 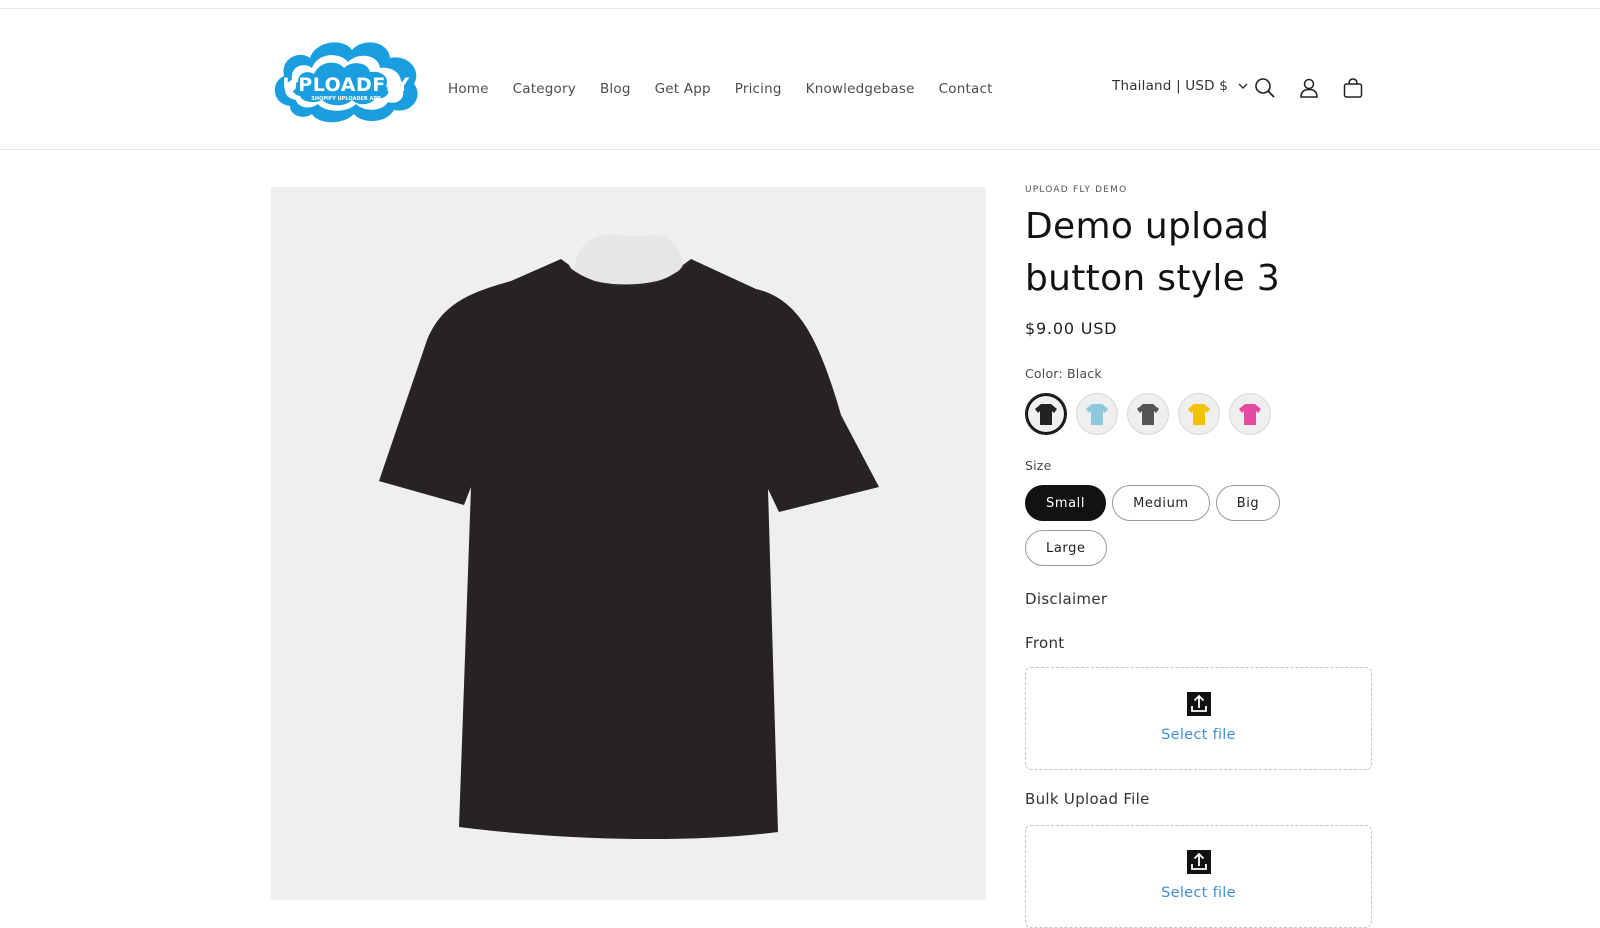 What do you see at coordinates (1170, 86) in the screenshot?
I see `locale-label: Thailand | USD $` at bounding box center [1170, 86].